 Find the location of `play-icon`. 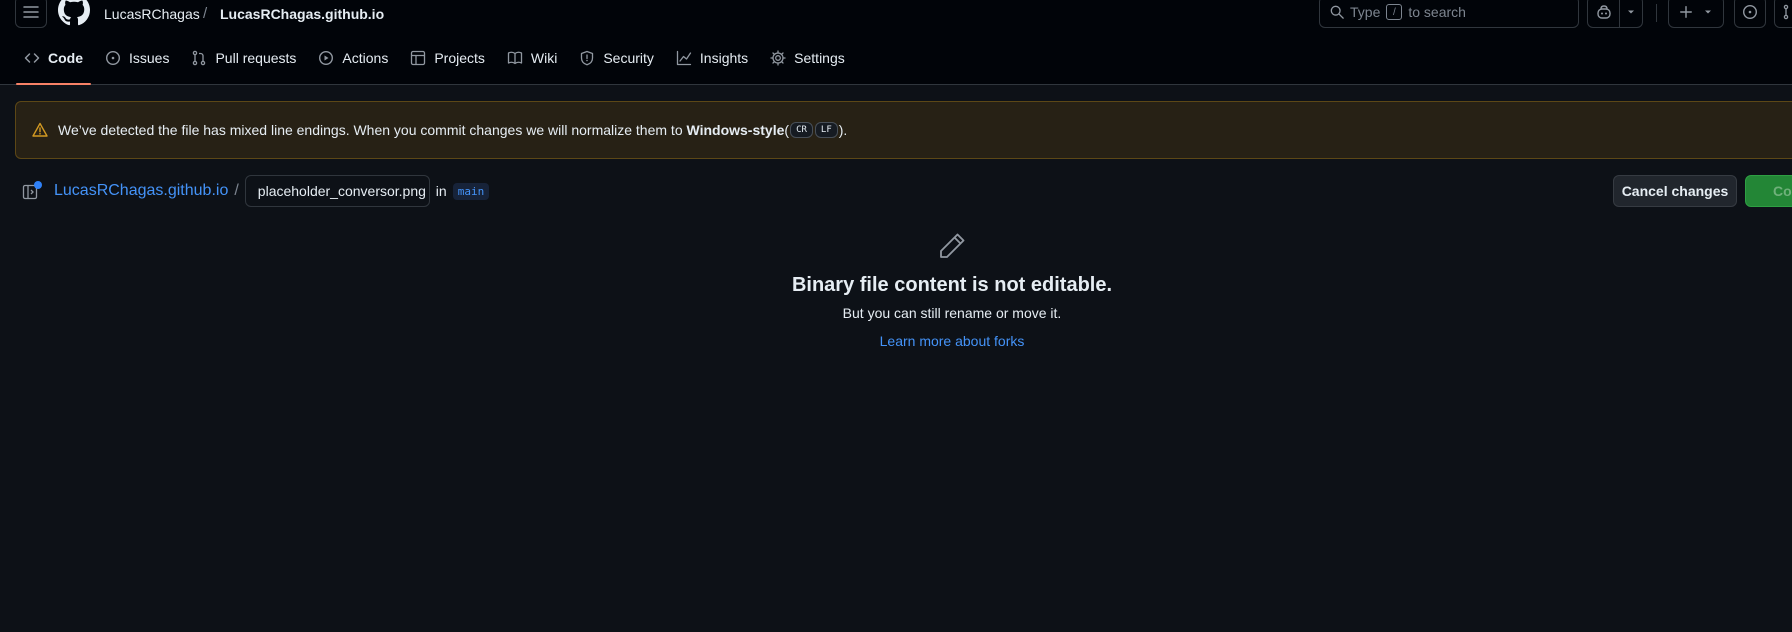

play-icon is located at coordinates (326, 58).